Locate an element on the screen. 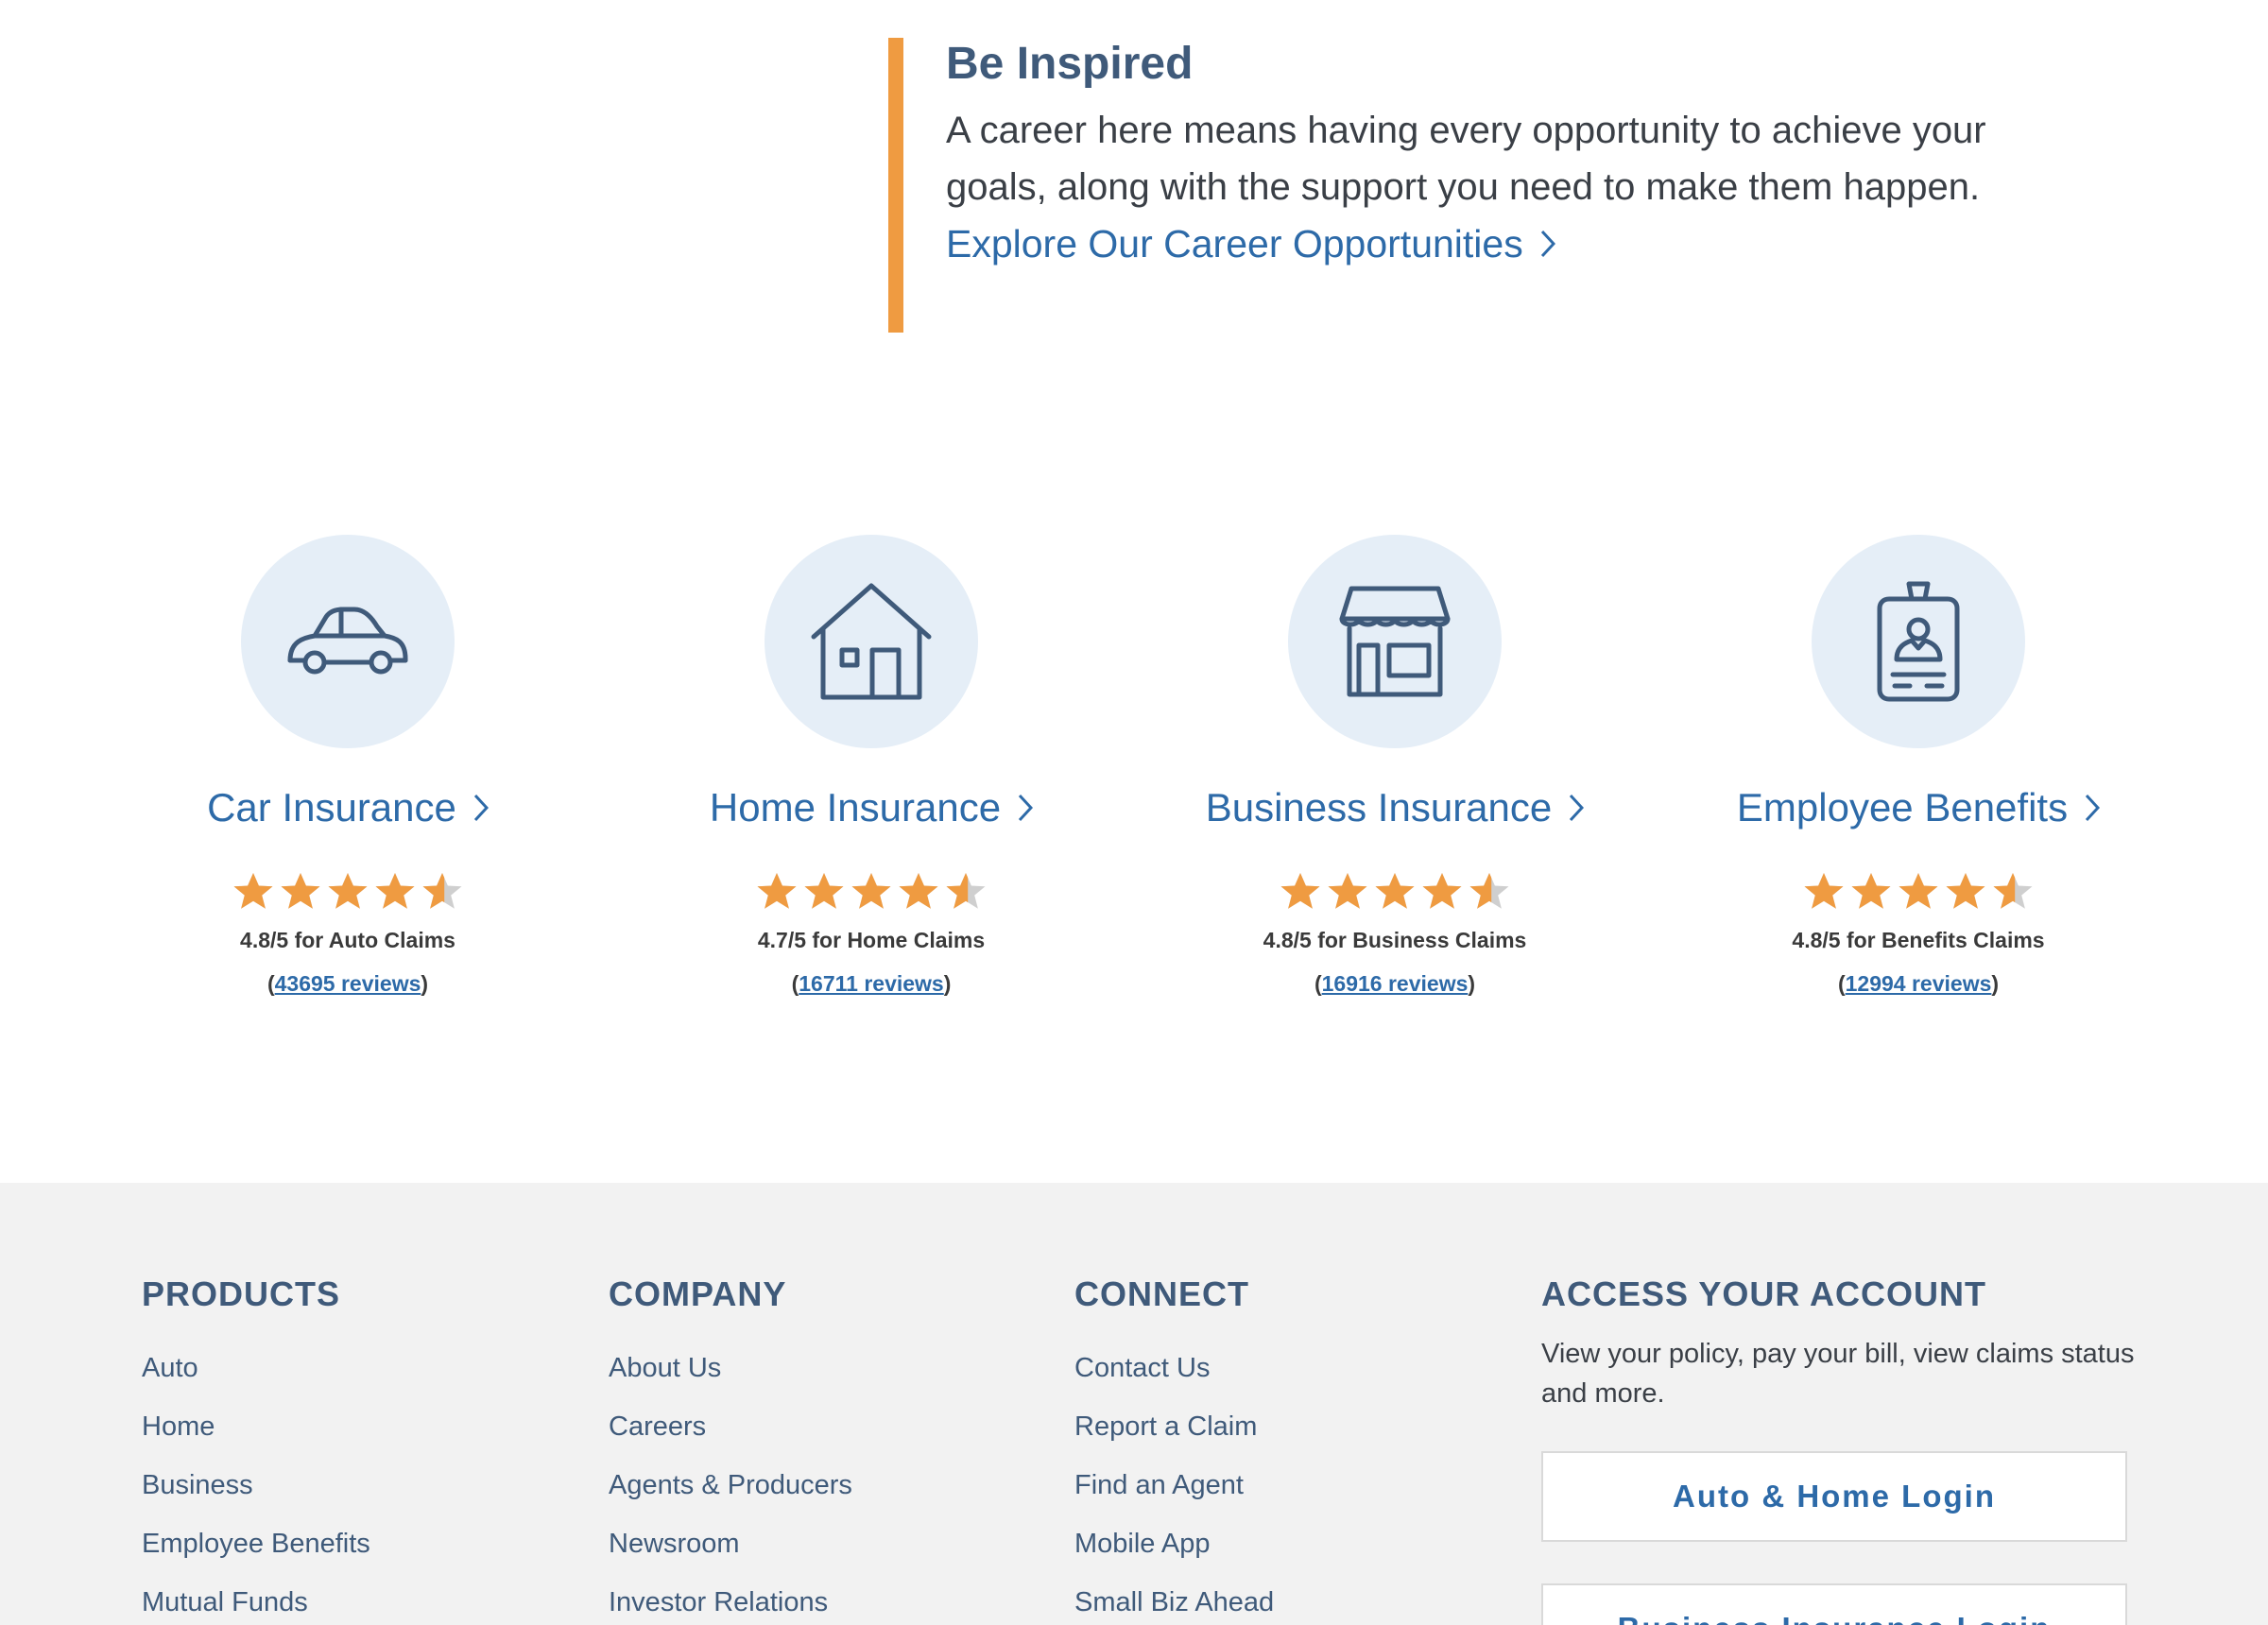  business-insurance-label: Business Insurance is located at coordinates (1379, 807).